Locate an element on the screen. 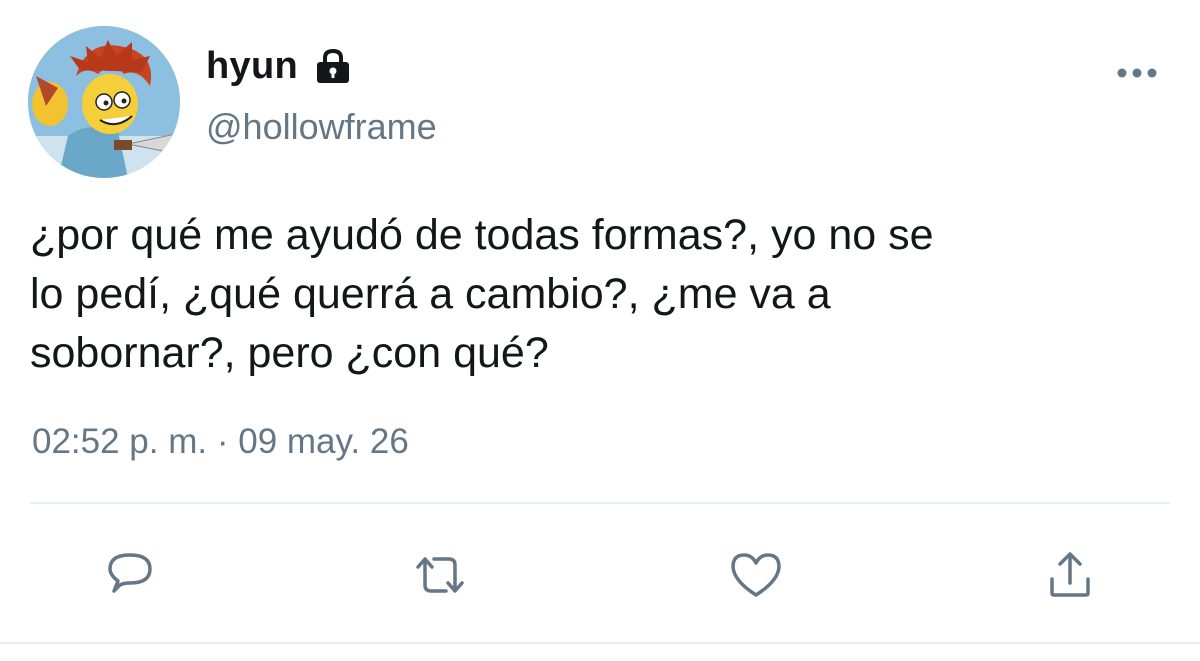 The image size is (1200, 661). like-button is located at coordinates (756, 575).